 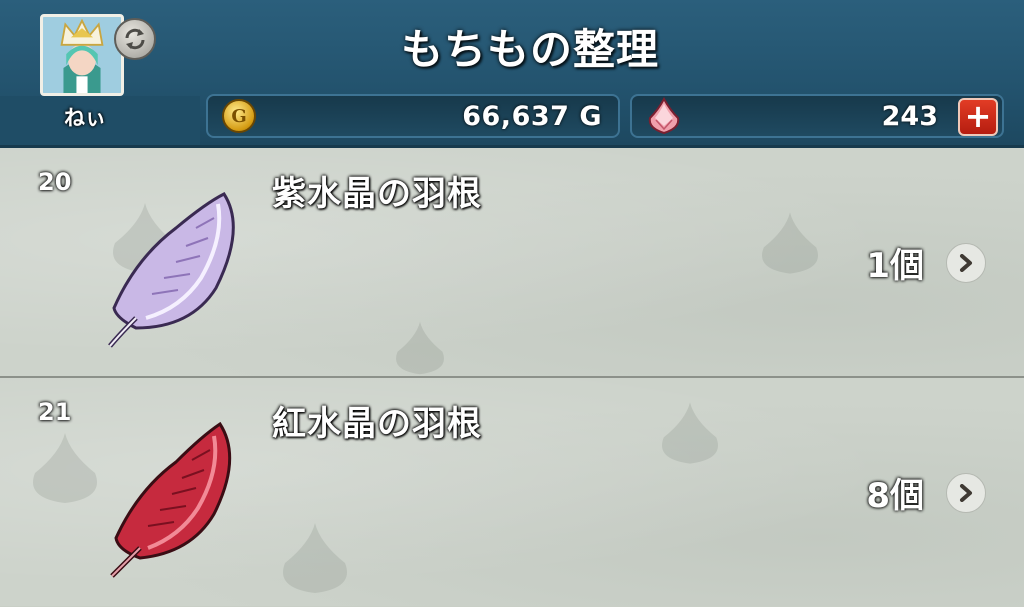 I want to click on gold-coin-icon: G, so click(x=239, y=116).